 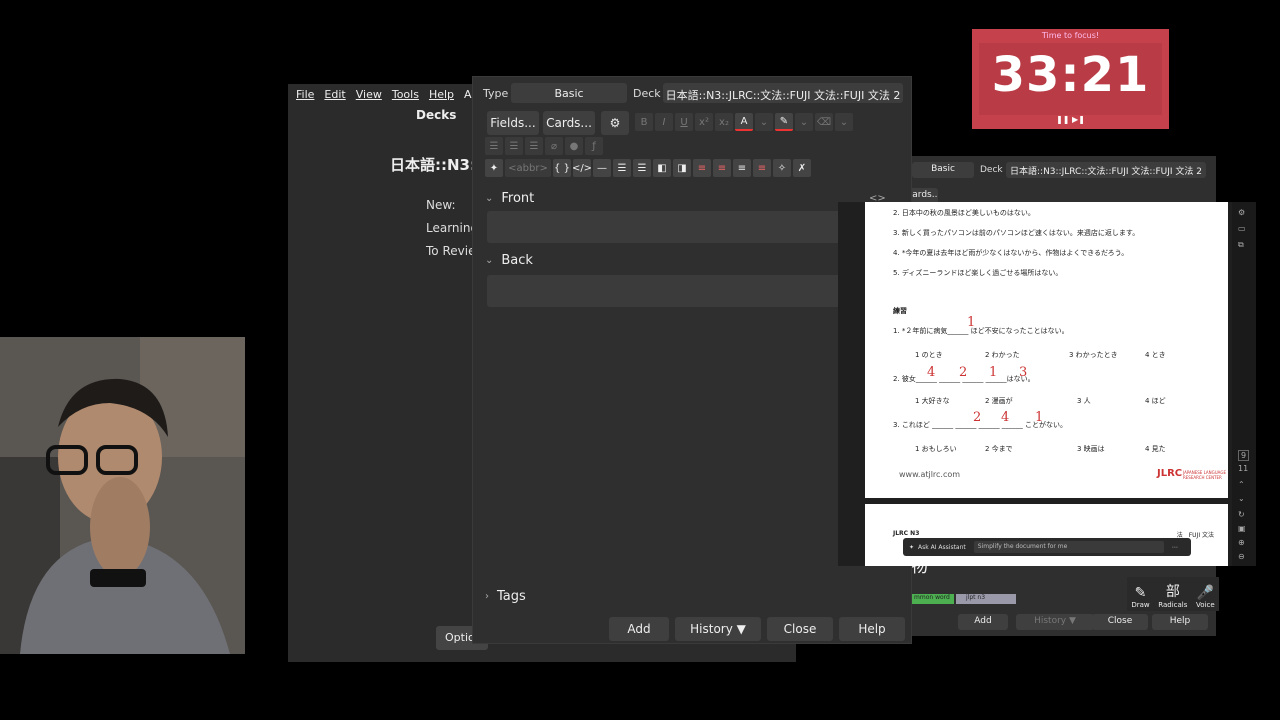 What do you see at coordinates (991, 170) in the screenshot?
I see `deck-label-2: Deck` at bounding box center [991, 170].